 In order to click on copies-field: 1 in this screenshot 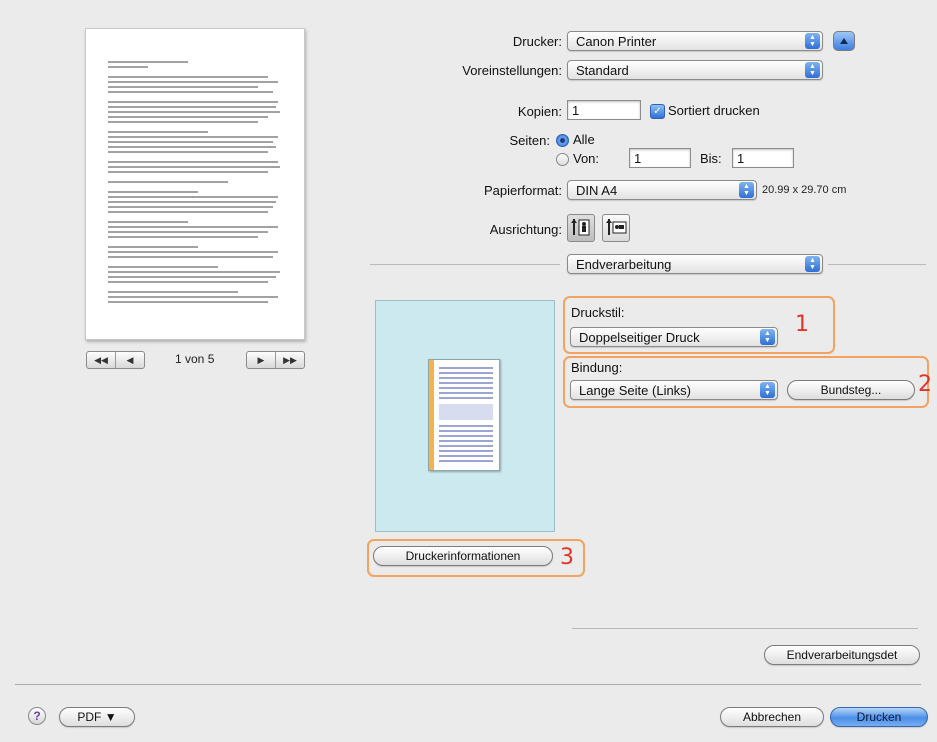, I will do `click(604, 110)`.